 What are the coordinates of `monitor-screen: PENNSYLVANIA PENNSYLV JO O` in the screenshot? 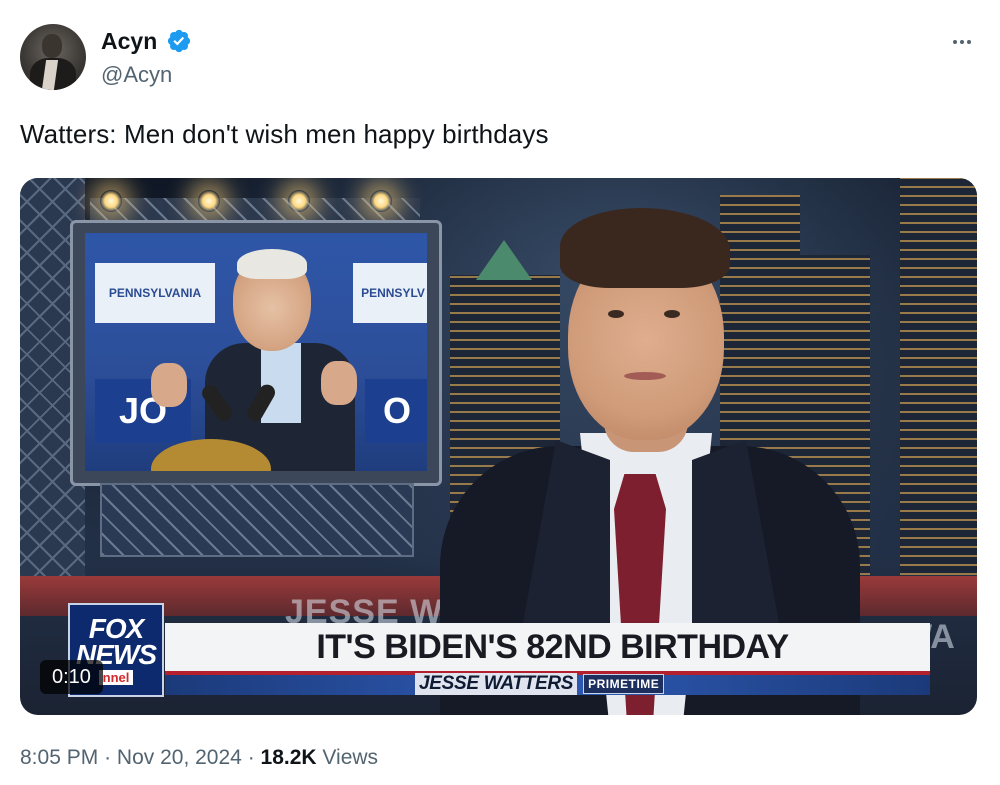 It's located at (256, 352).